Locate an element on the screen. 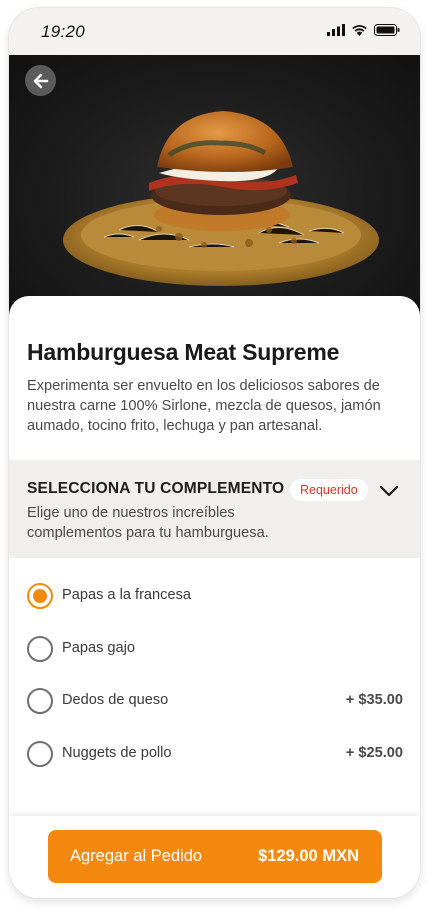 This screenshot has height=914, width=434. option-papas-gajo: Papas gajo is located at coordinates (214, 662).